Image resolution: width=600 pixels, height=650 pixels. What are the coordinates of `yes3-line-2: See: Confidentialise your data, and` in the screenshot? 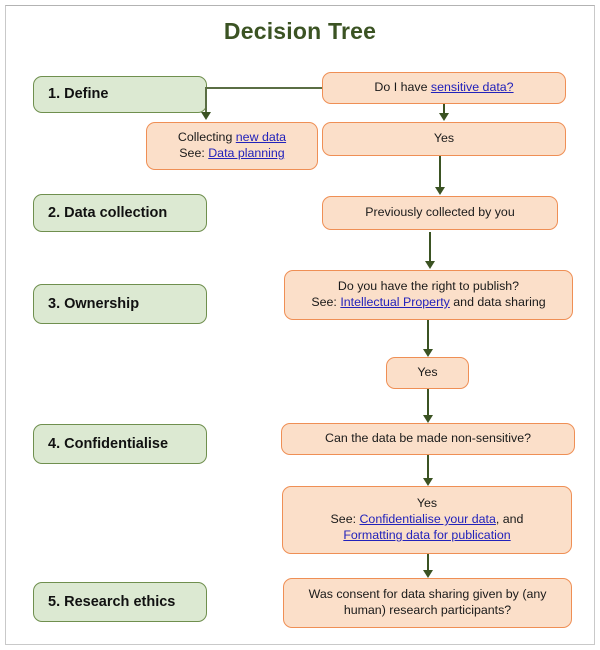 It's located at (427, 520).